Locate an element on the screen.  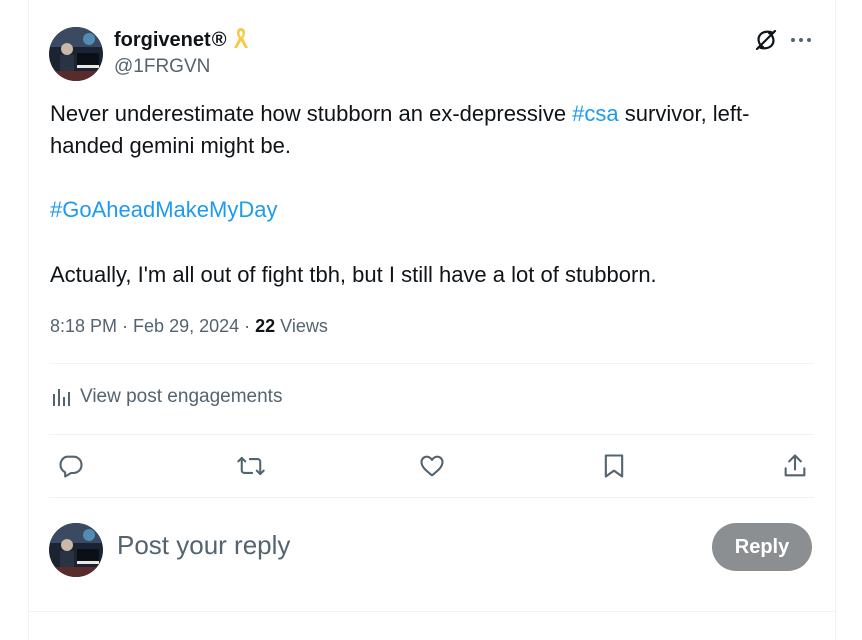
hashtag-link: #csa is located at coordinates (595, 113).